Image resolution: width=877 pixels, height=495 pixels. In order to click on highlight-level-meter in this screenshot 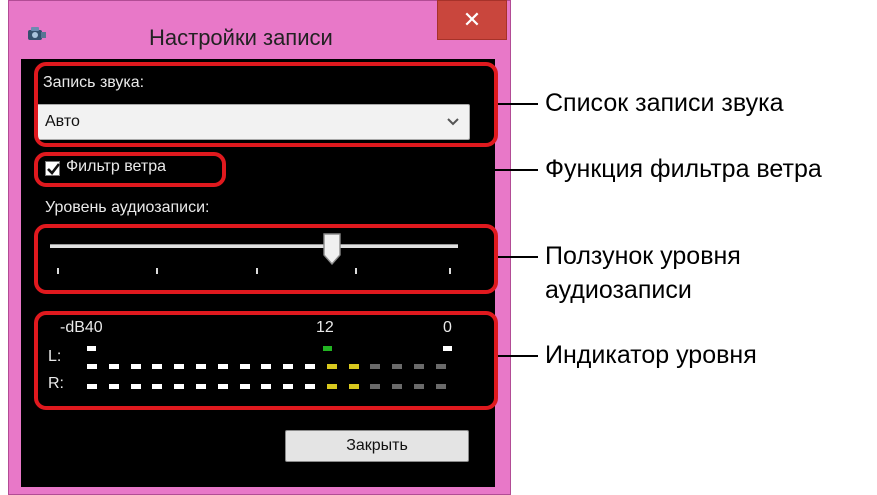, I will do `click(266, 360)`.